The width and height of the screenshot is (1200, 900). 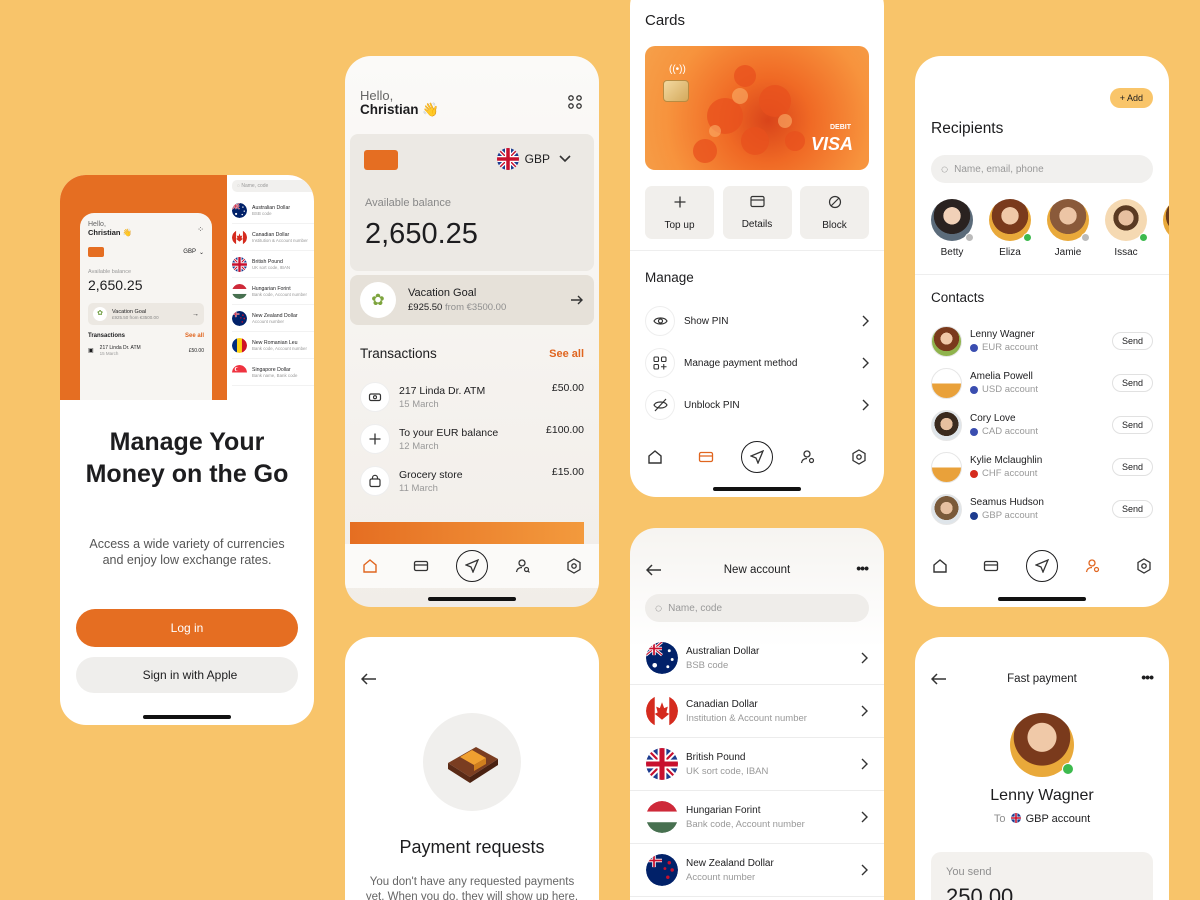 I want to click on transaction-date: 11 March, so click(x=418, y=488).